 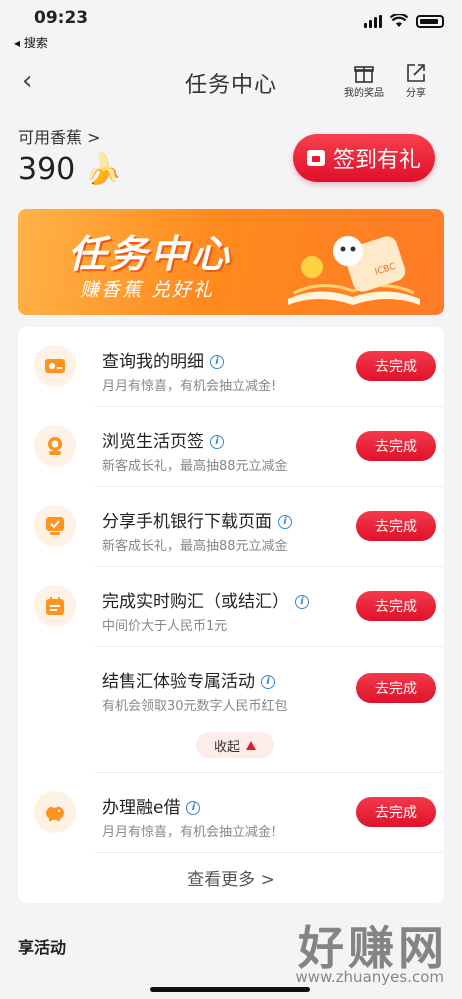 What do you see at coordinates (351, 953) in the screenshot?
I see `watermark: 好赚网 www.zhuanyes.com` at bounding box center [351, 953].